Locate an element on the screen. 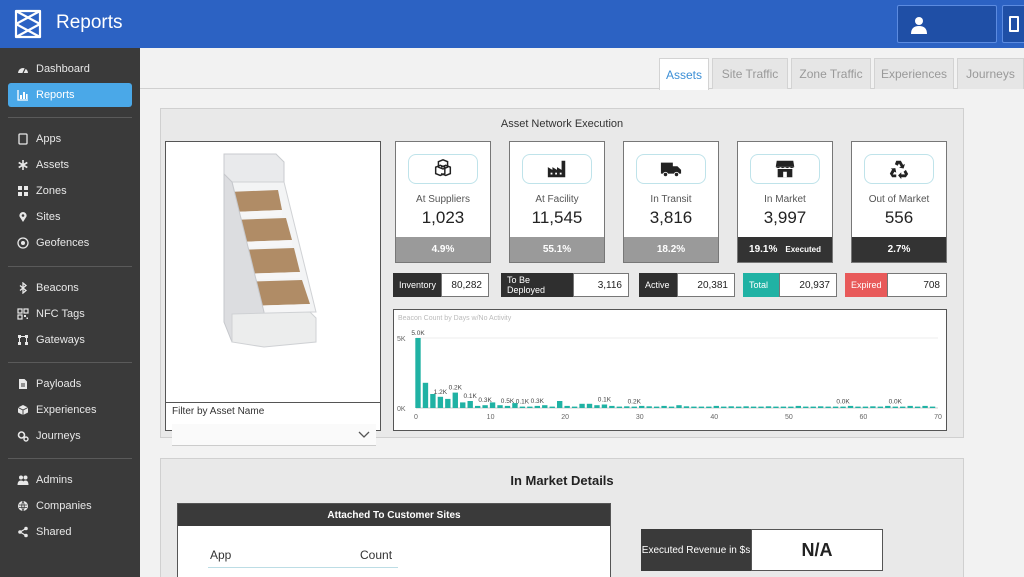 This screenshot has height=577, width=1024. x-tick-label: 70 is located at coordinates (938, 417).